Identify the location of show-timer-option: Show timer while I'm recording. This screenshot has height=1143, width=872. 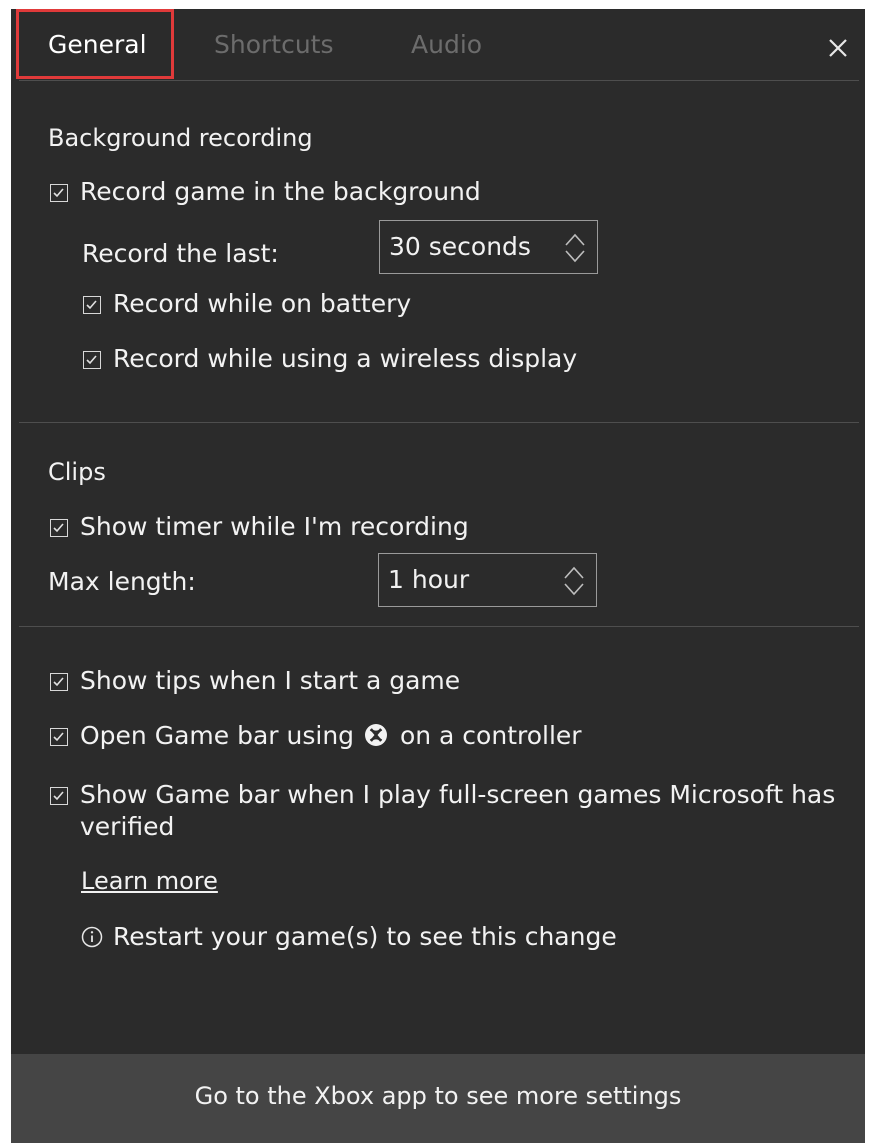
(259, 527).